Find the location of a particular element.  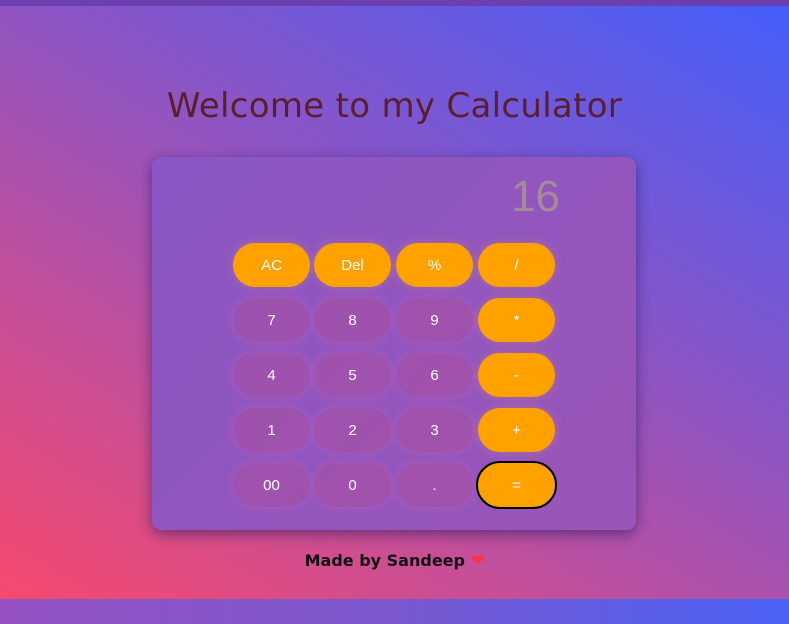

page-title: Welcome to my Calculator is located at coordinates (394, 106).